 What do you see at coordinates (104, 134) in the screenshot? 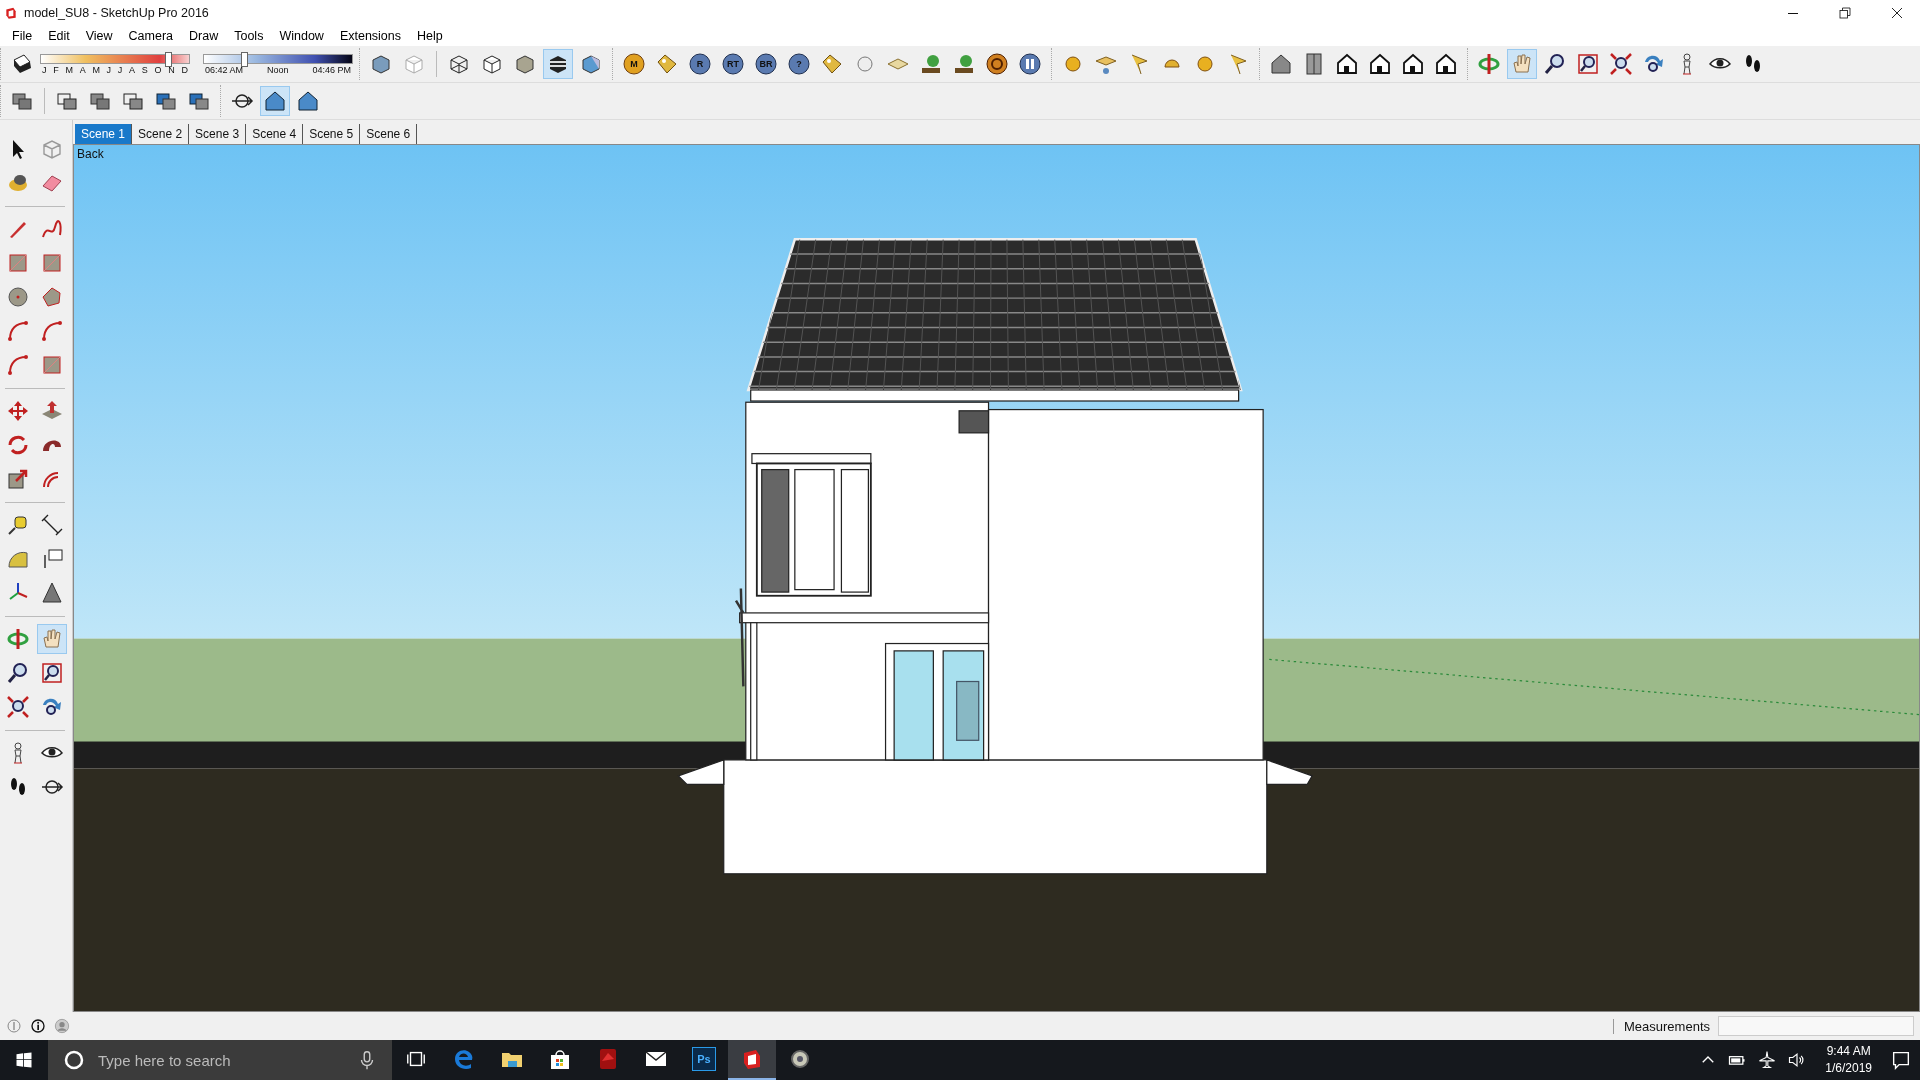
I see `scene-tab: Scene 1` at bounding box center [104, 134].